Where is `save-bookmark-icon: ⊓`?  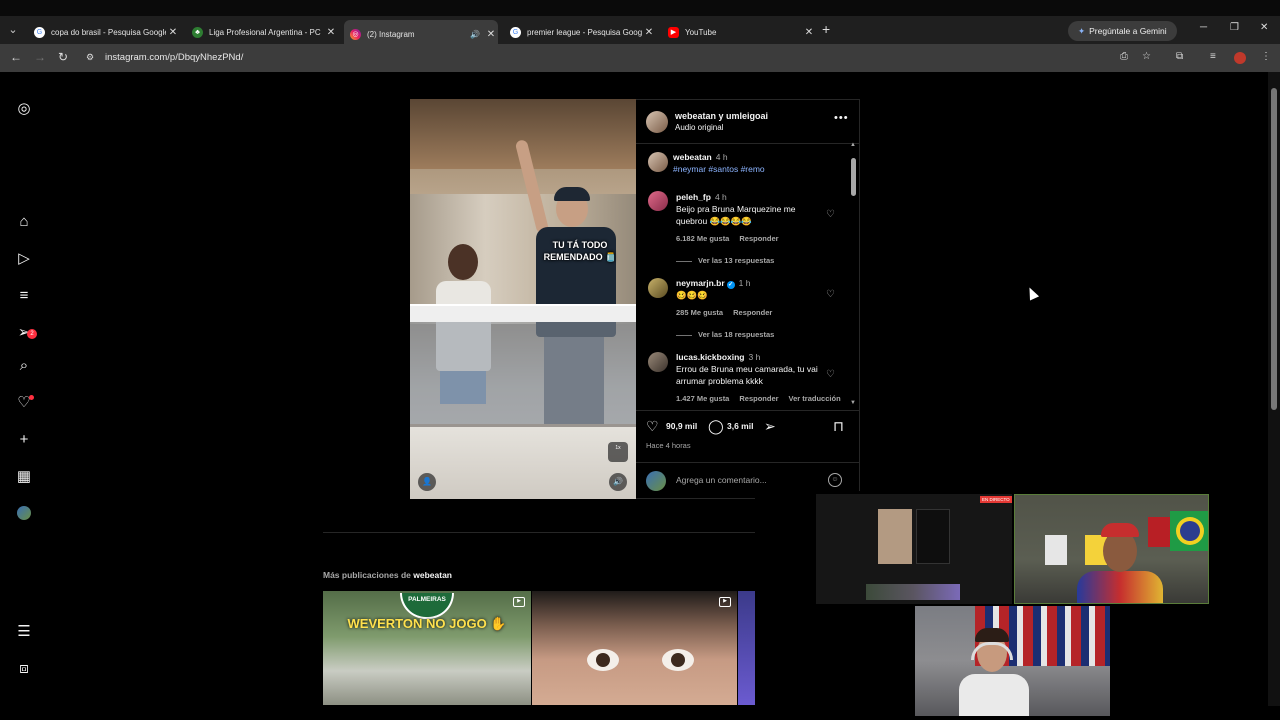
save-bookmark-icon: ⊓ is located at coordinates (838, 426).